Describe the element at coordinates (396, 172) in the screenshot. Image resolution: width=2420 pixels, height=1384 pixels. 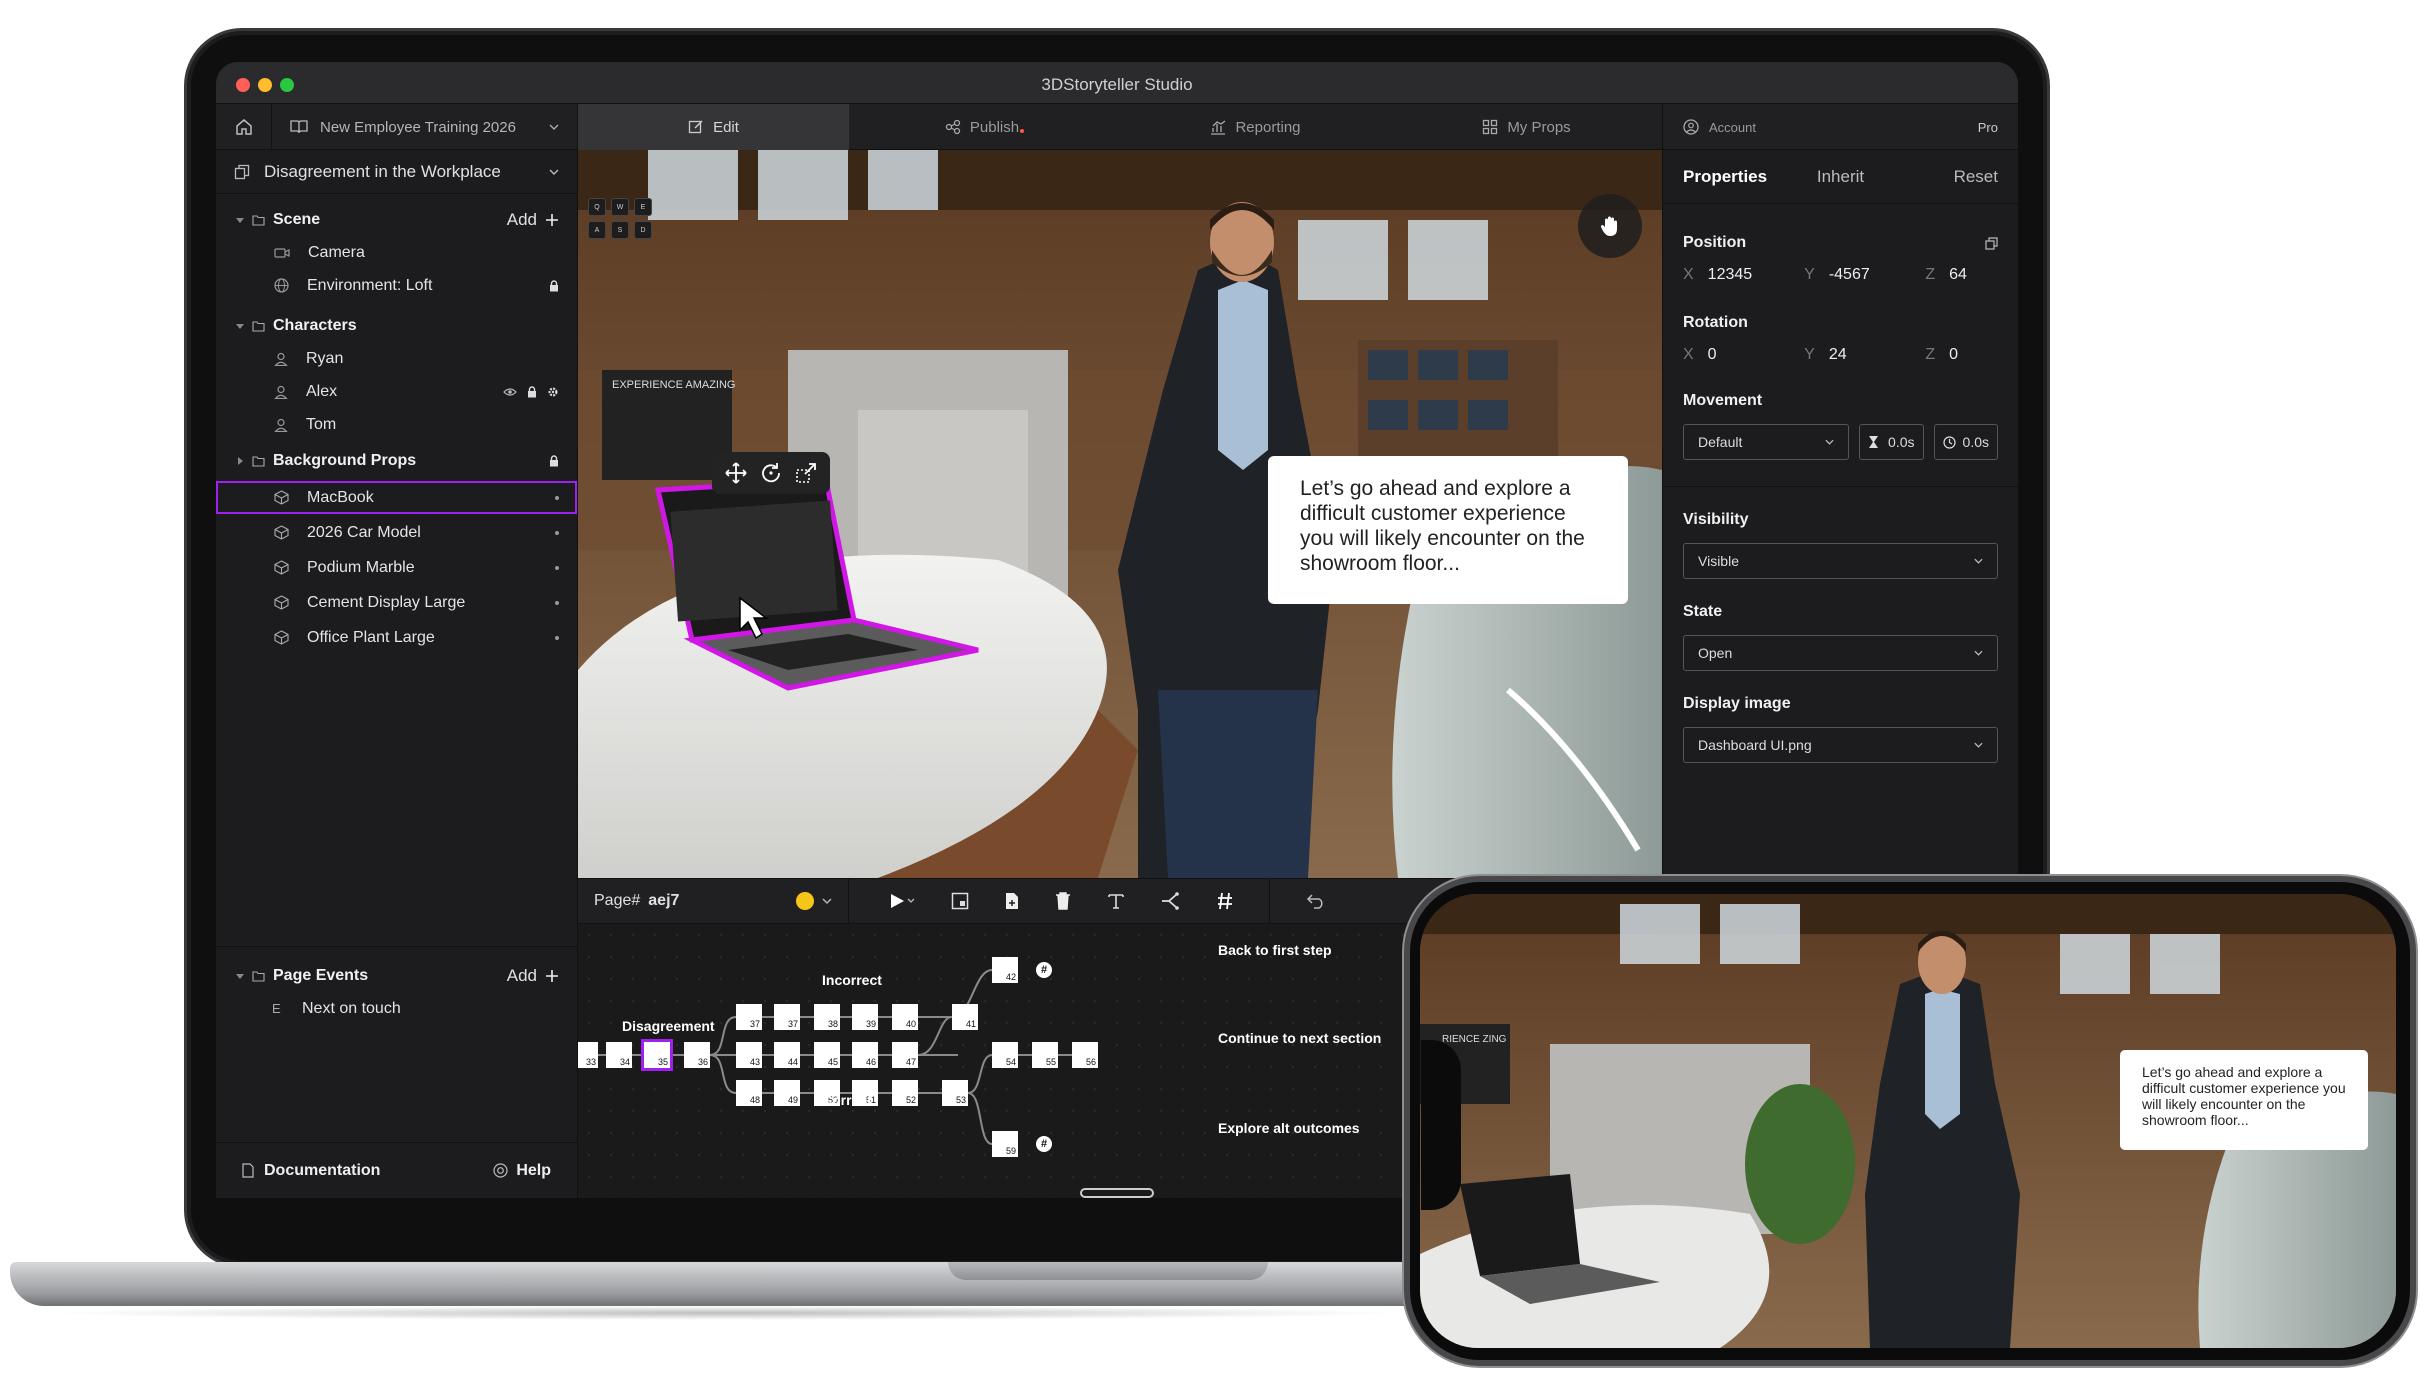
I see `lesson-selector: Disagreement in the Workplace` at that location.